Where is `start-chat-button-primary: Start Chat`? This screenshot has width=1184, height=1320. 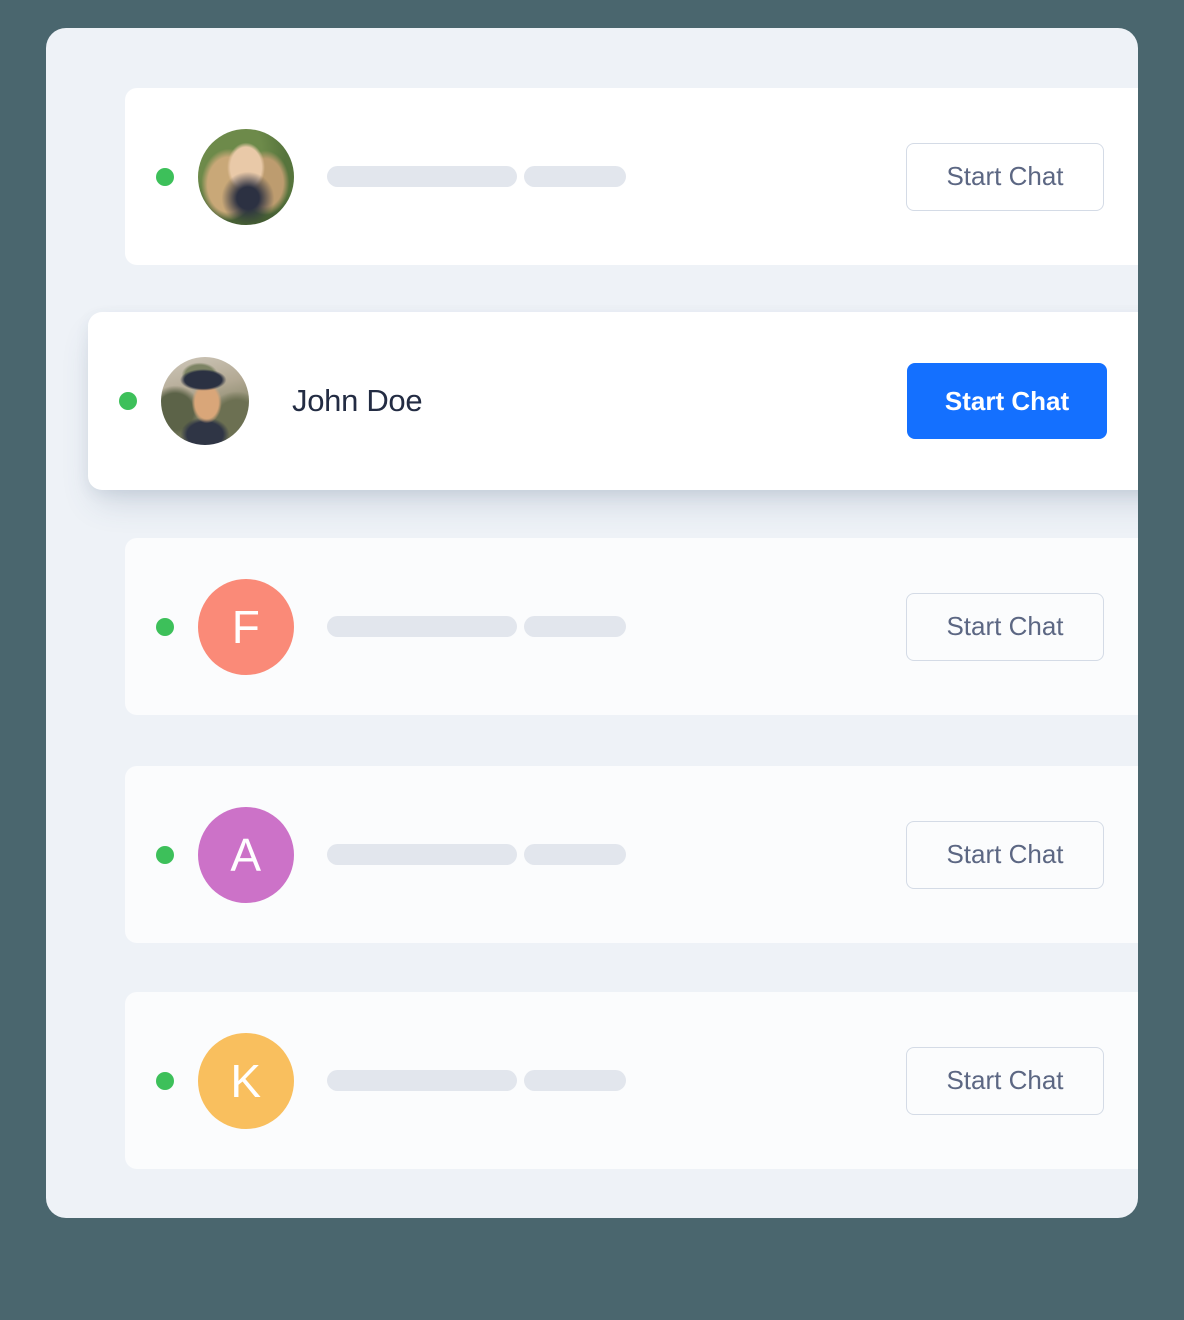
start-chat-button-primary: Start Chat is located at coordinates (1007, 401).